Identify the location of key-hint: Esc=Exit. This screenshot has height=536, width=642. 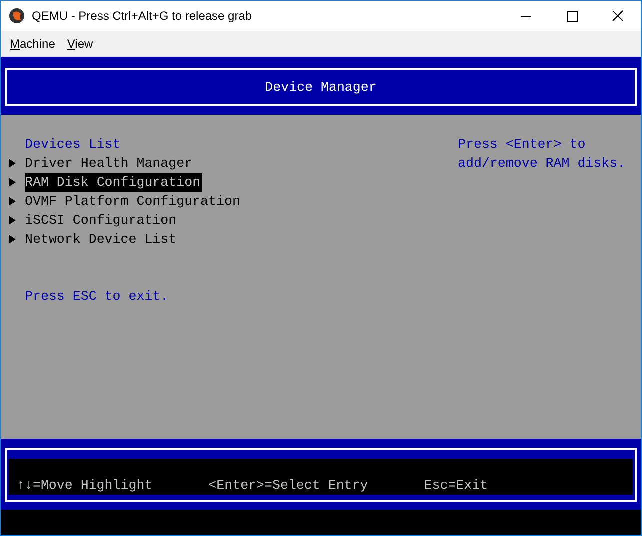
(456, 486).